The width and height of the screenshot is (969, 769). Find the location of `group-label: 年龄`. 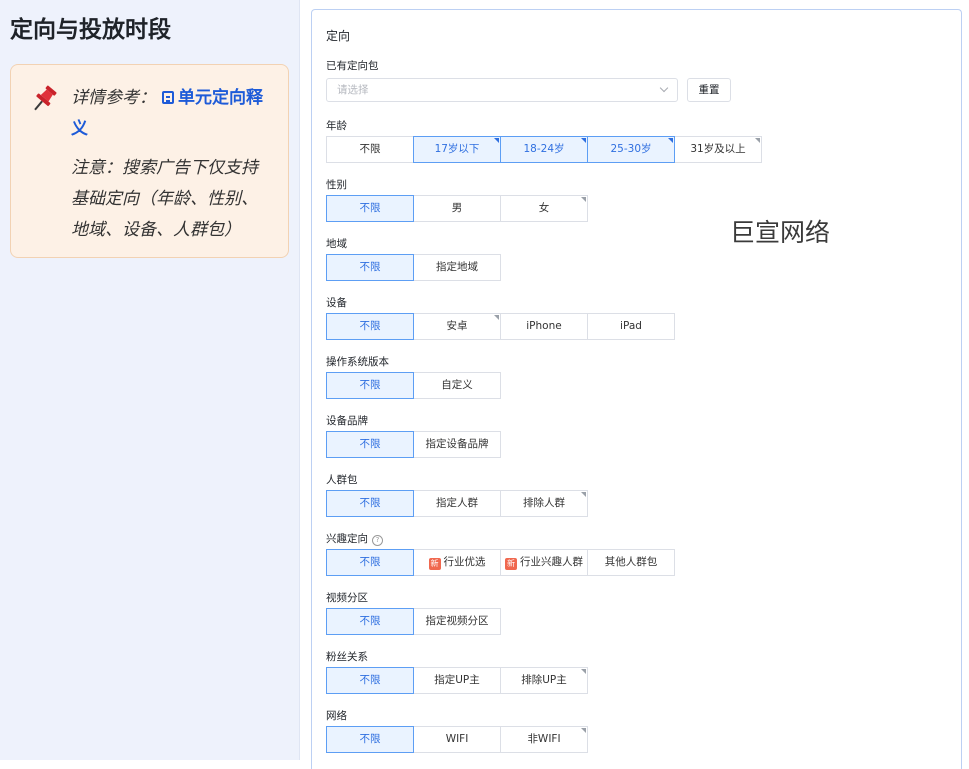

group-label: 年龄 is located at coordinates (336, 125).